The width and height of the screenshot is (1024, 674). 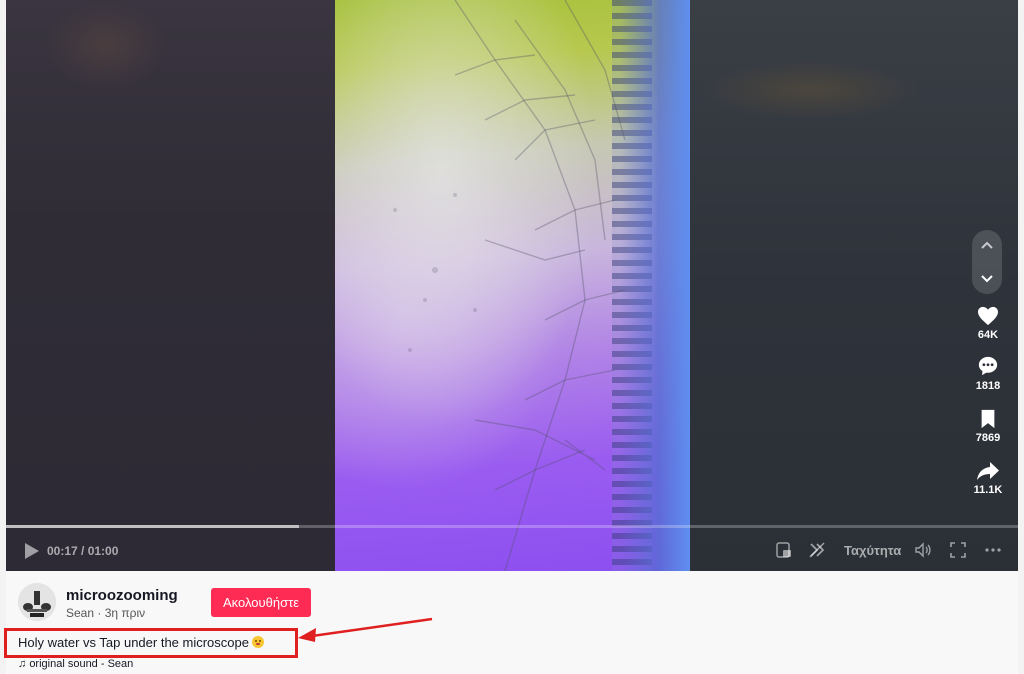 I want to click on author-subtitle: Sean · 3η πριν, so click(x=106, y=613).